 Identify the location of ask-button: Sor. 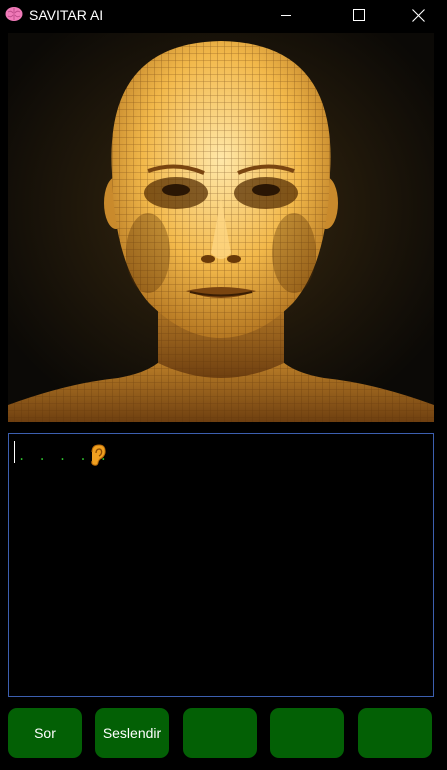
(45, 733).